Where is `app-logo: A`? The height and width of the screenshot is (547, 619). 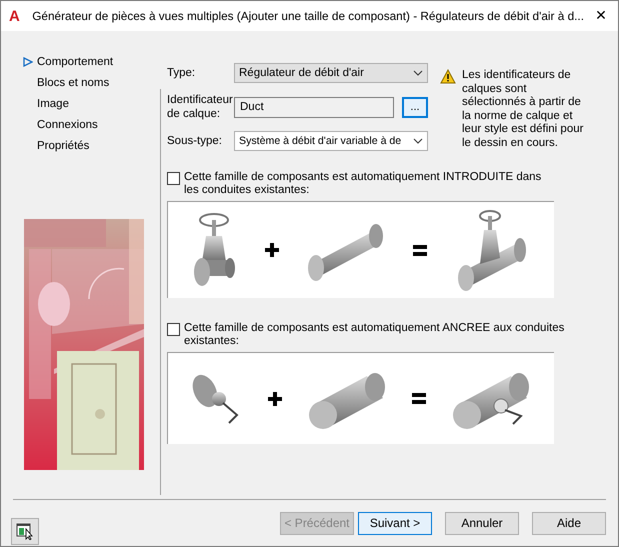
app-logo: A is located at coordinates (15, 16).